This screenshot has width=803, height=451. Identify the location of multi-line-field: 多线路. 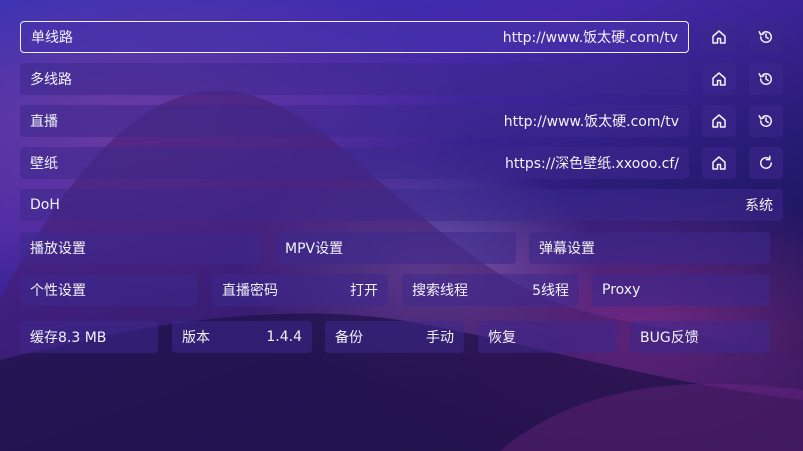
(354, 79).